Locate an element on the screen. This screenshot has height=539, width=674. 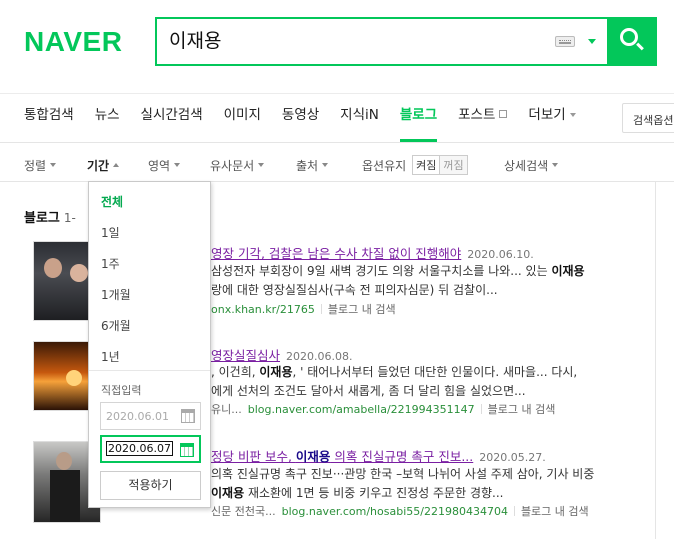
tab-images: 이미지 is located at coordinates (242, 121).